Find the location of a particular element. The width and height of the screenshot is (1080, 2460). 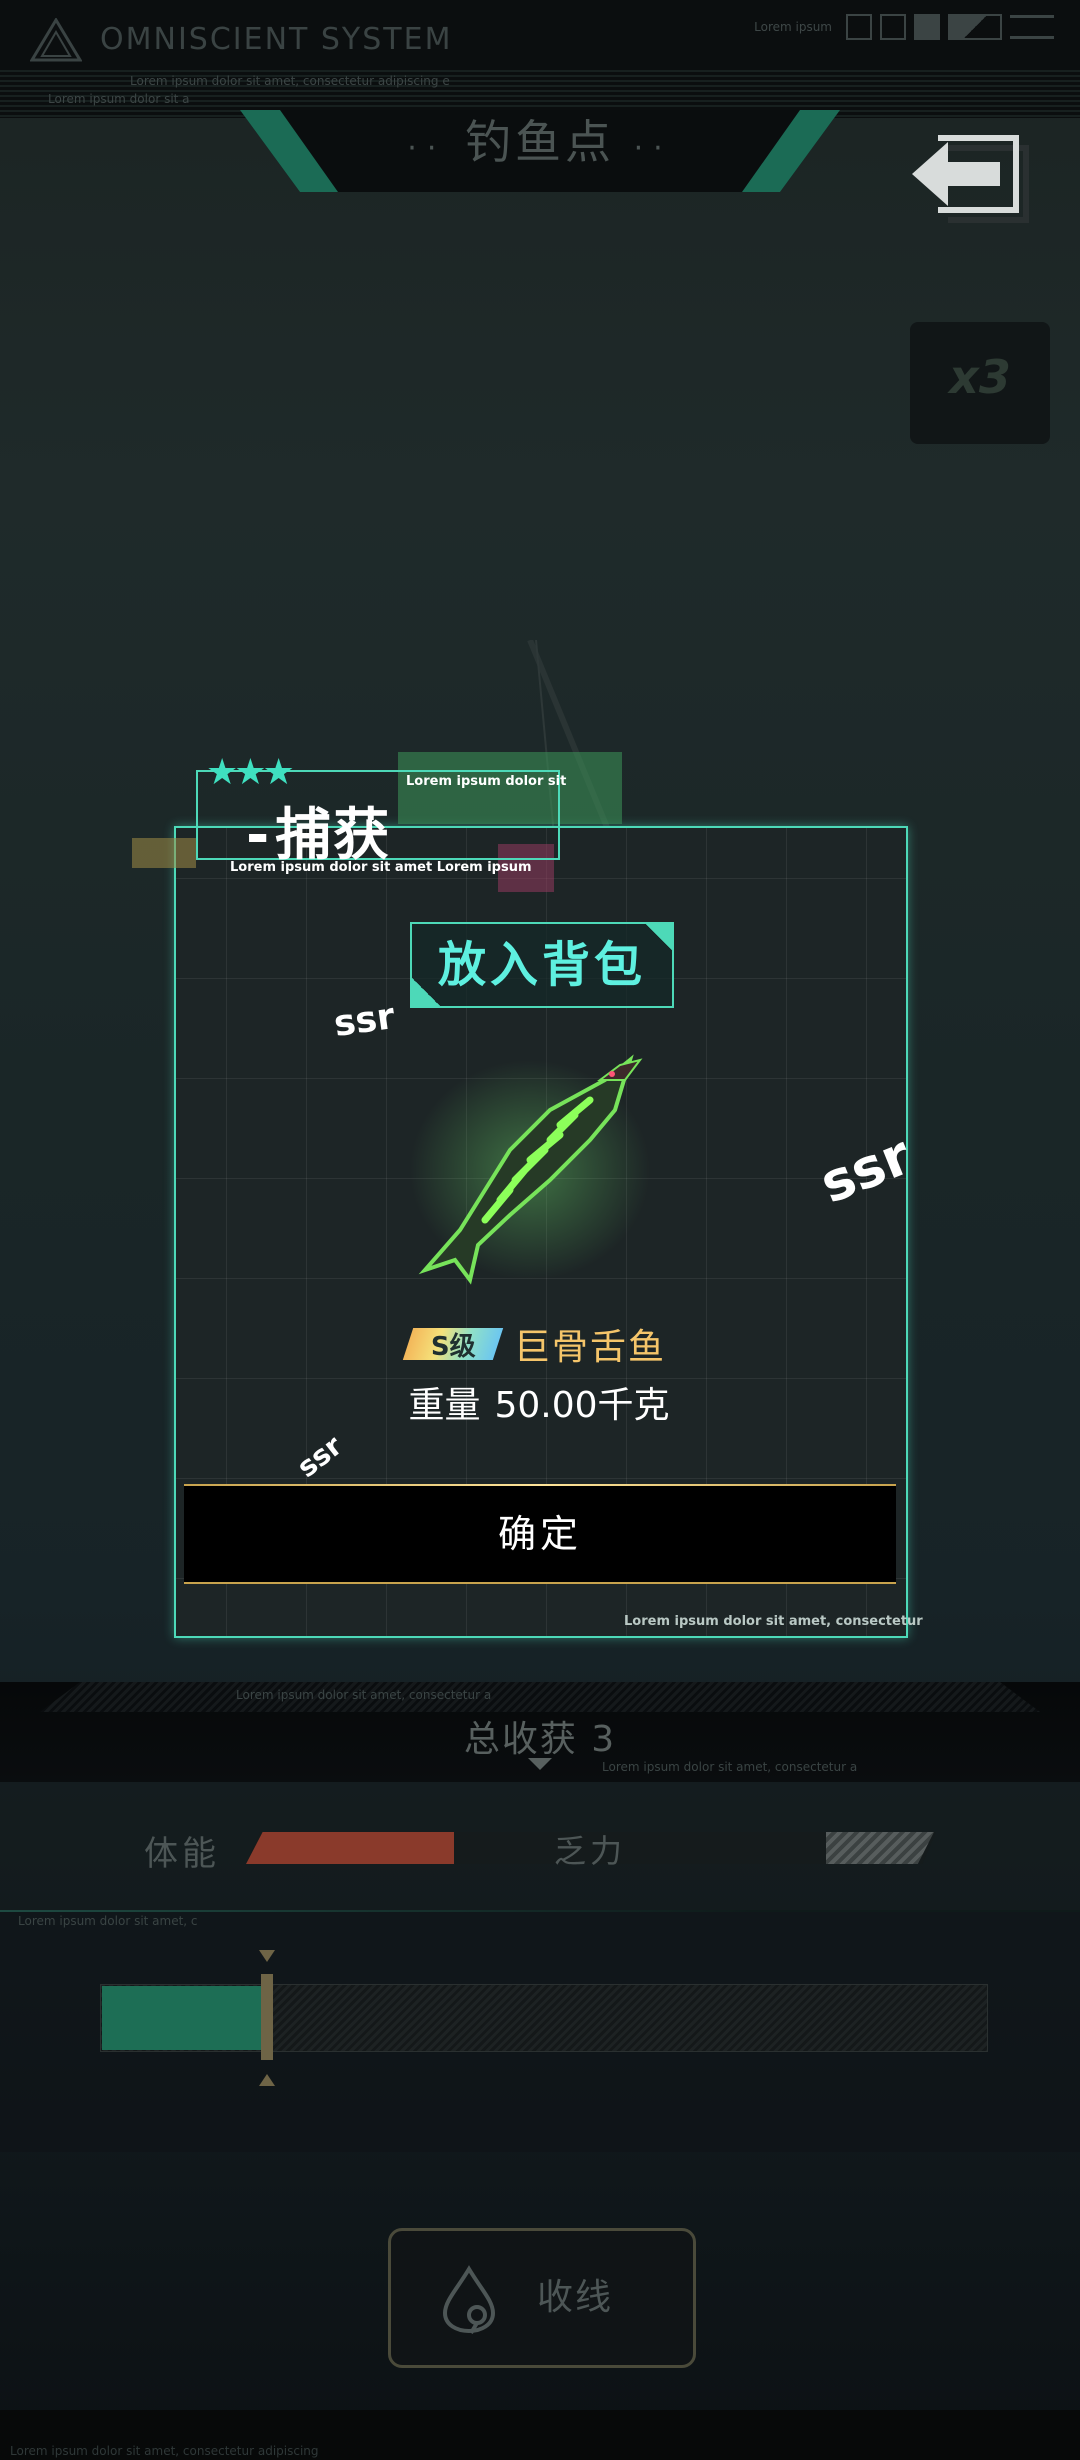

put-in-bag-button: 放入背包 is located at coordinates (542, 965).